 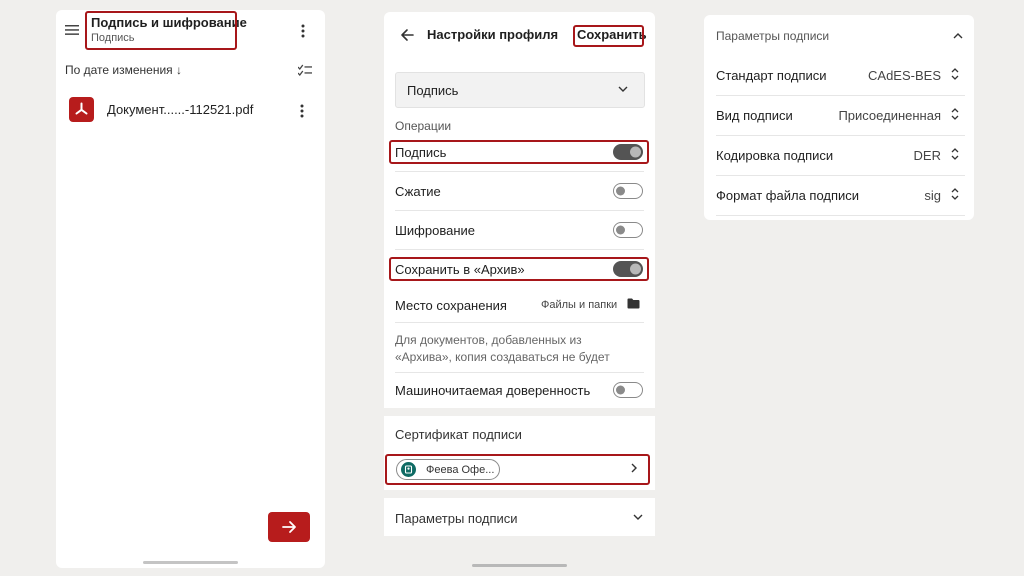 I want to click on card-title: Параметры подписи, so click(x=773, y=36).